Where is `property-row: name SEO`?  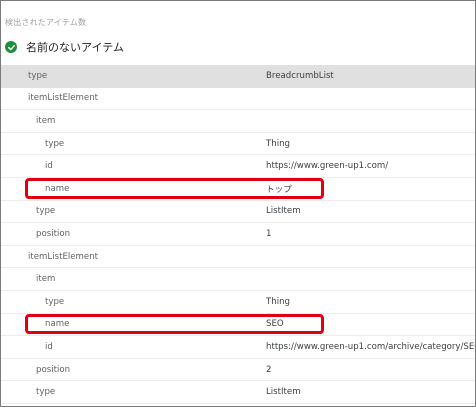 property-row: name SEO is located at coordinates (238, 325).